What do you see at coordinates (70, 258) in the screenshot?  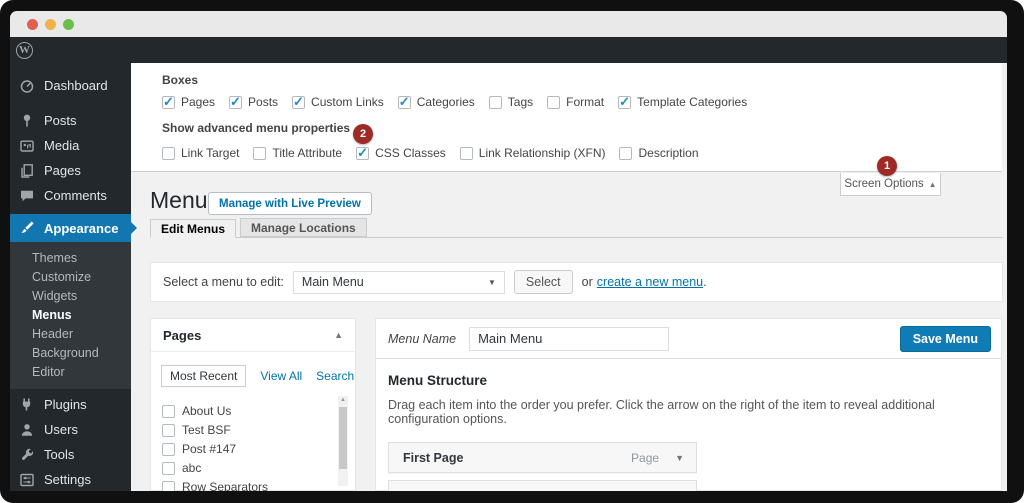 I see `submenu-item-themes: Themes` at bounding box center [70, 258].